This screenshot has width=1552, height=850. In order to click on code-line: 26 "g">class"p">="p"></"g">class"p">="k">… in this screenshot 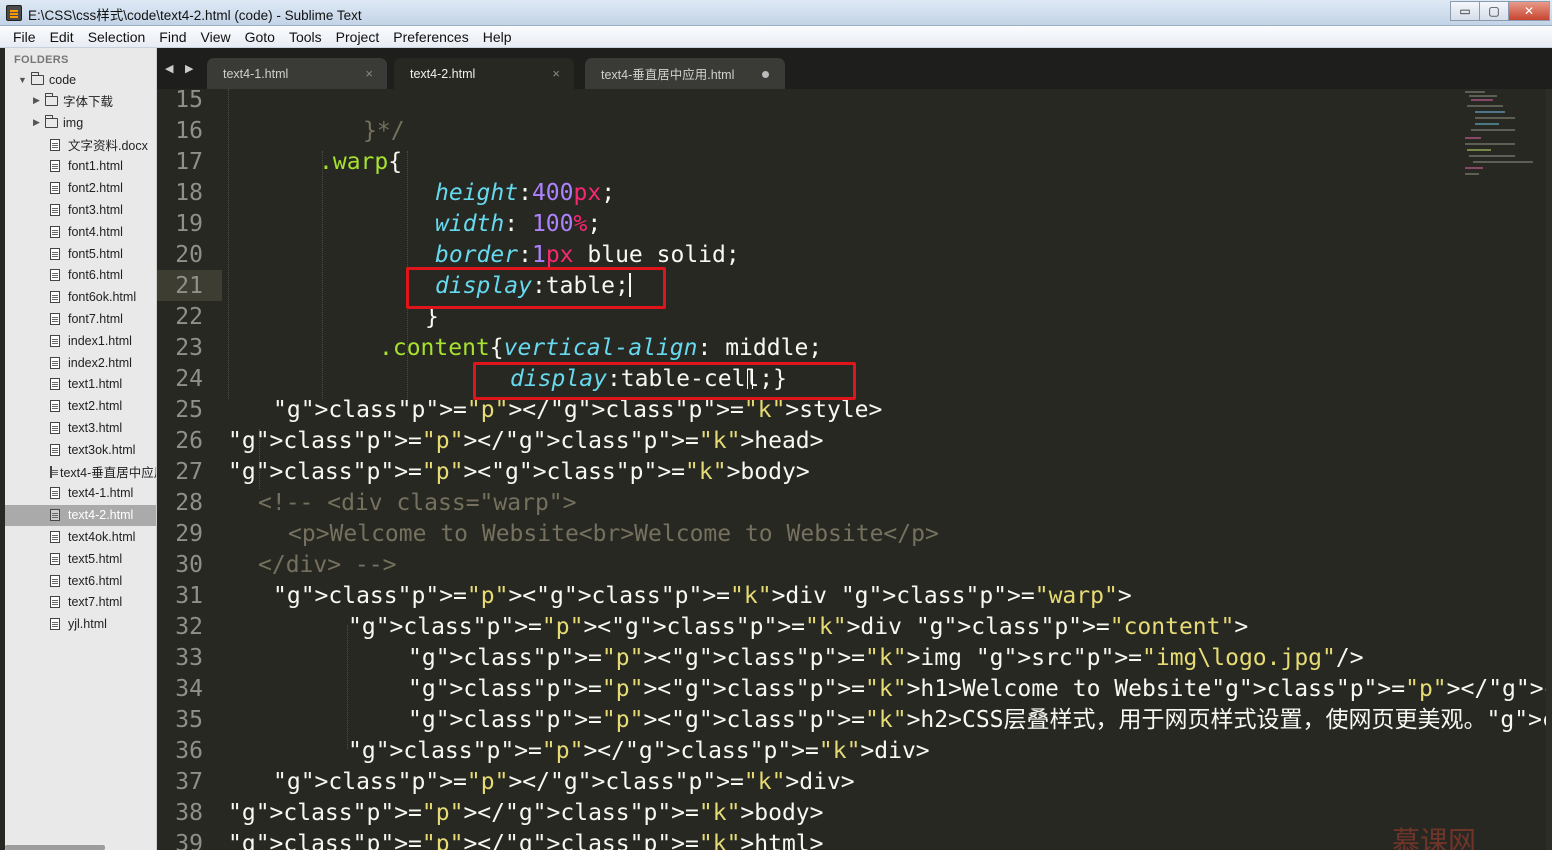, I will do `click(854, 441)`.